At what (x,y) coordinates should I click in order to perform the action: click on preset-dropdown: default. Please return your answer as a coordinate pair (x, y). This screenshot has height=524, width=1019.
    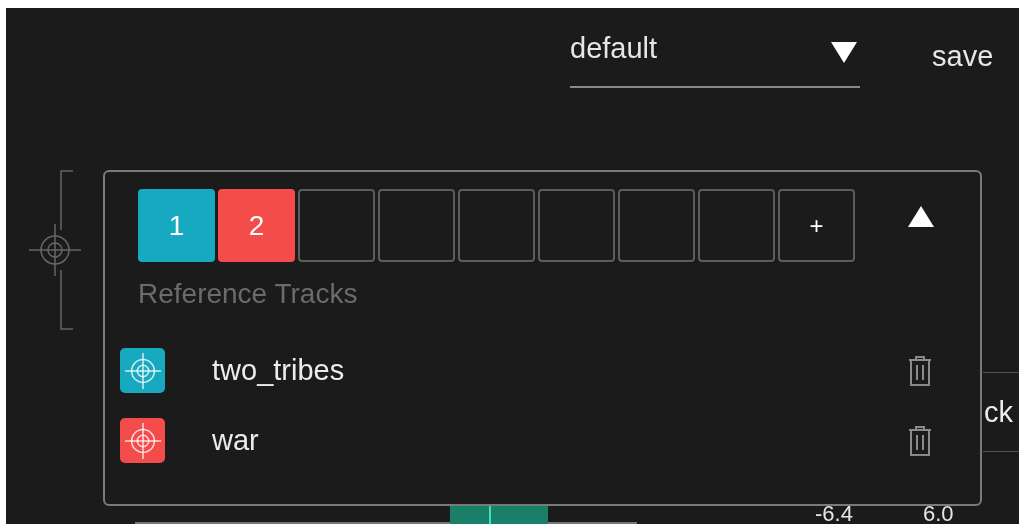
    Looking at the image, I should click on (715, 60).